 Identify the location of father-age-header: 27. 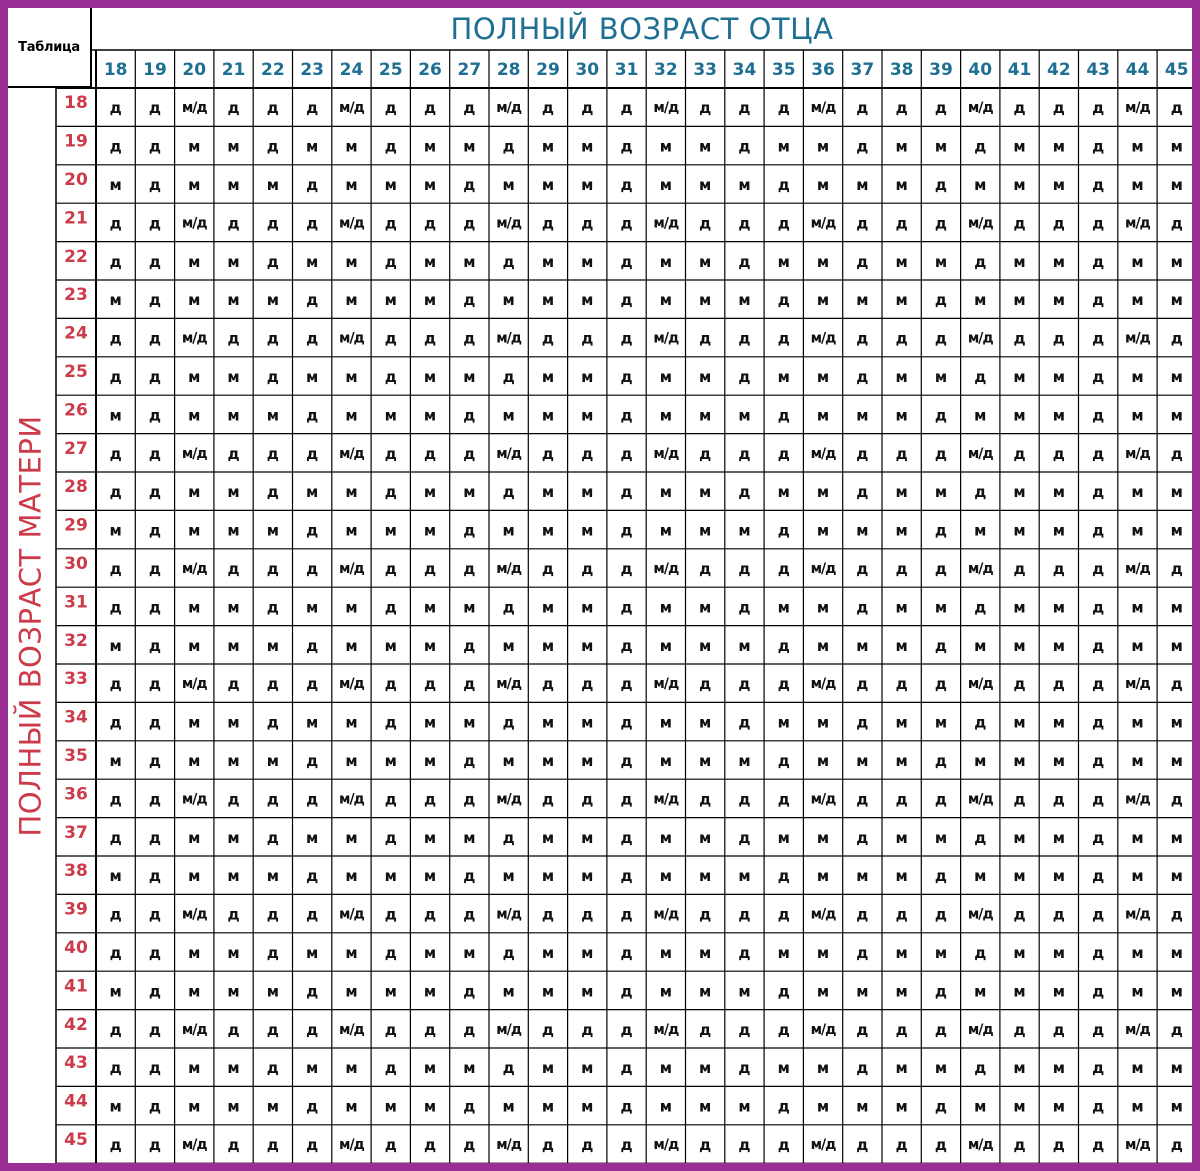
(470, 70).